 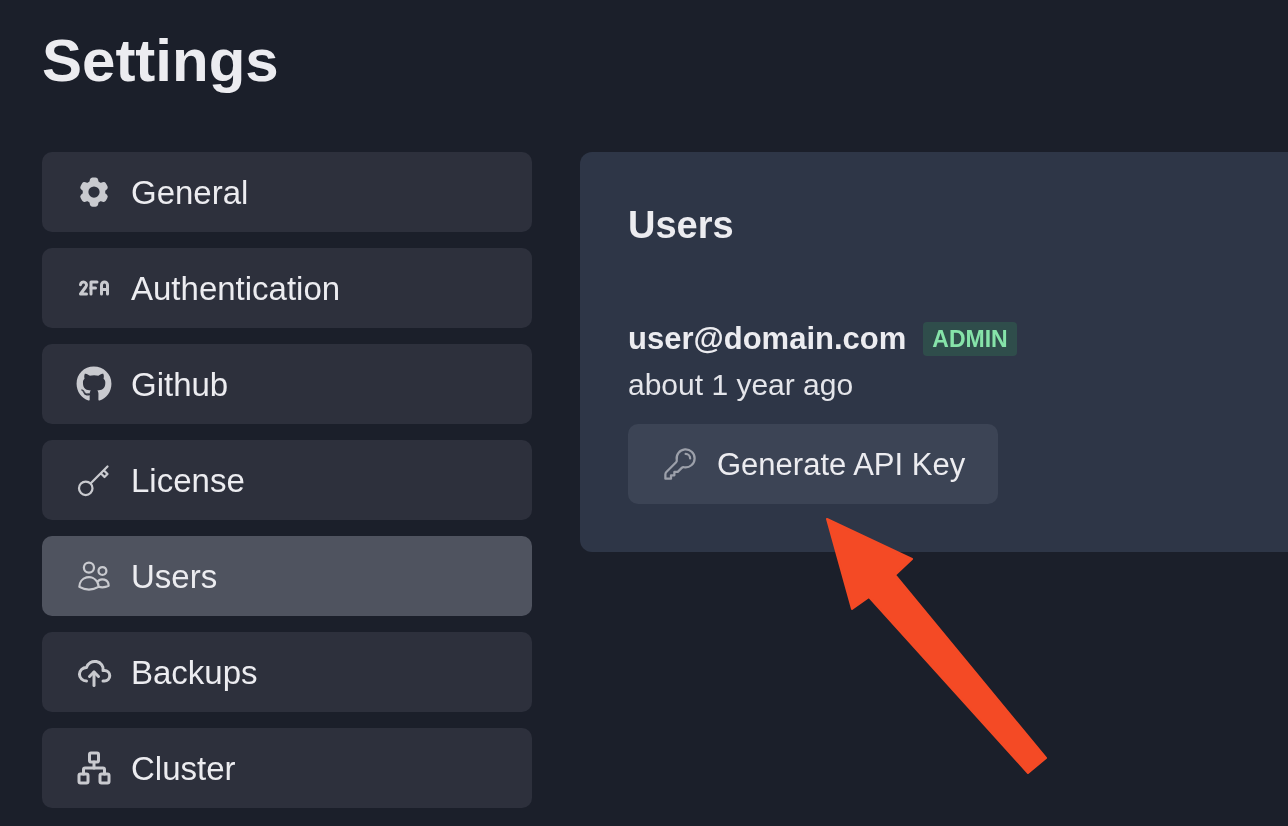 What do you see at coordinates (287, 384) in the screenshot?
I see `sidebar-item: Github` at bounding box center [287, 384].